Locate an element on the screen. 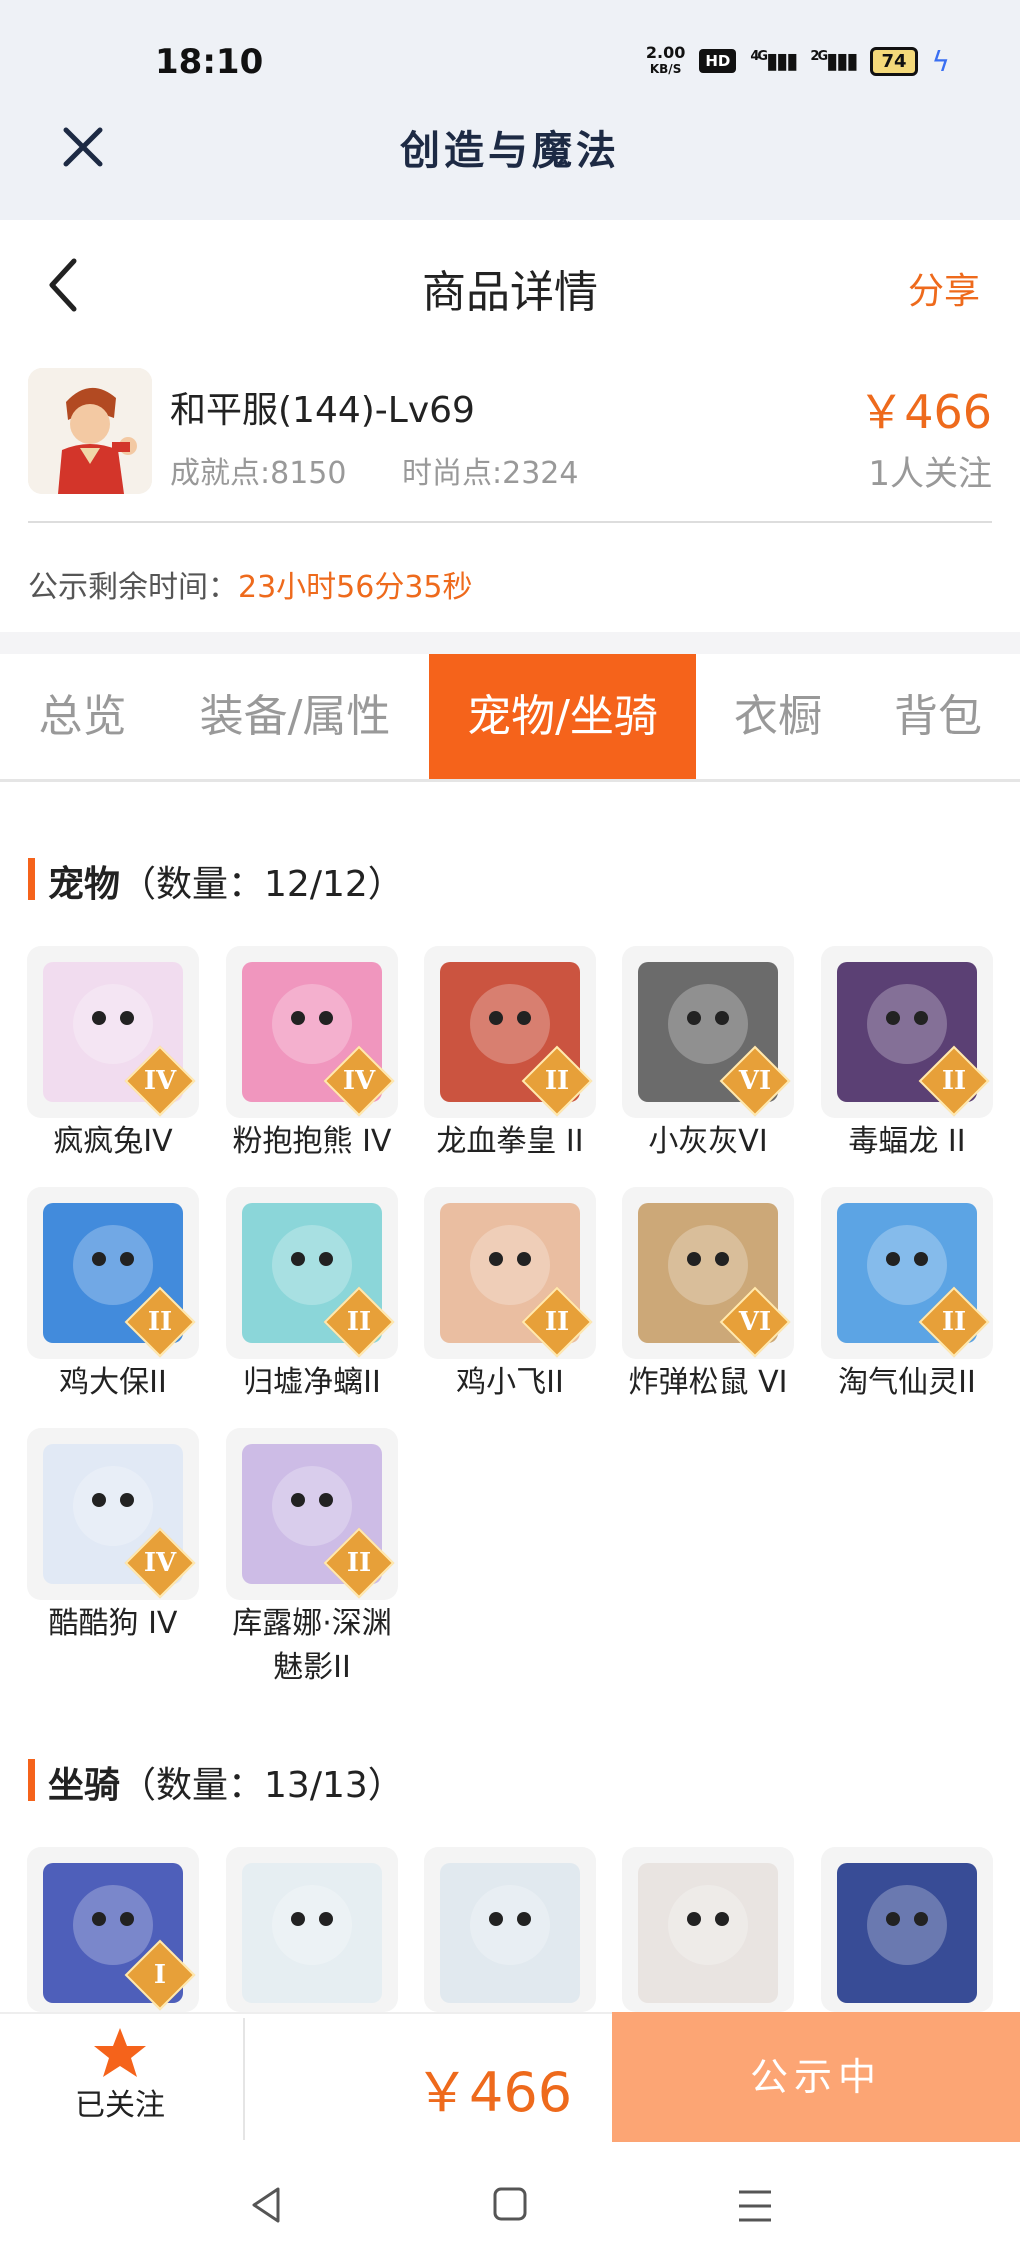 The height and width of the screenshot is (2267, 1020). level-badge-text: I is located at coordinates (160, 1975).